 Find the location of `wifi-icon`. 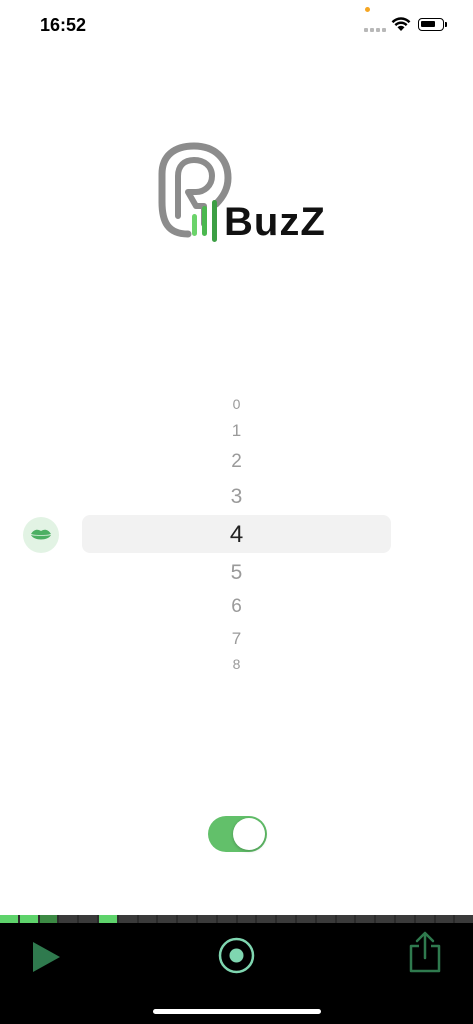

wifi-icon is located at coordinates (401, 24).